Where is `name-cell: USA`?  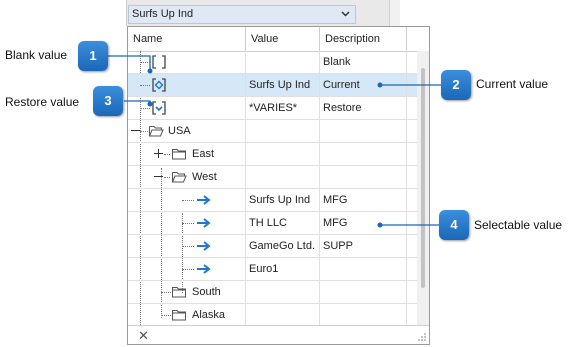
name-cell: USA is located at coordinates (187, 131).